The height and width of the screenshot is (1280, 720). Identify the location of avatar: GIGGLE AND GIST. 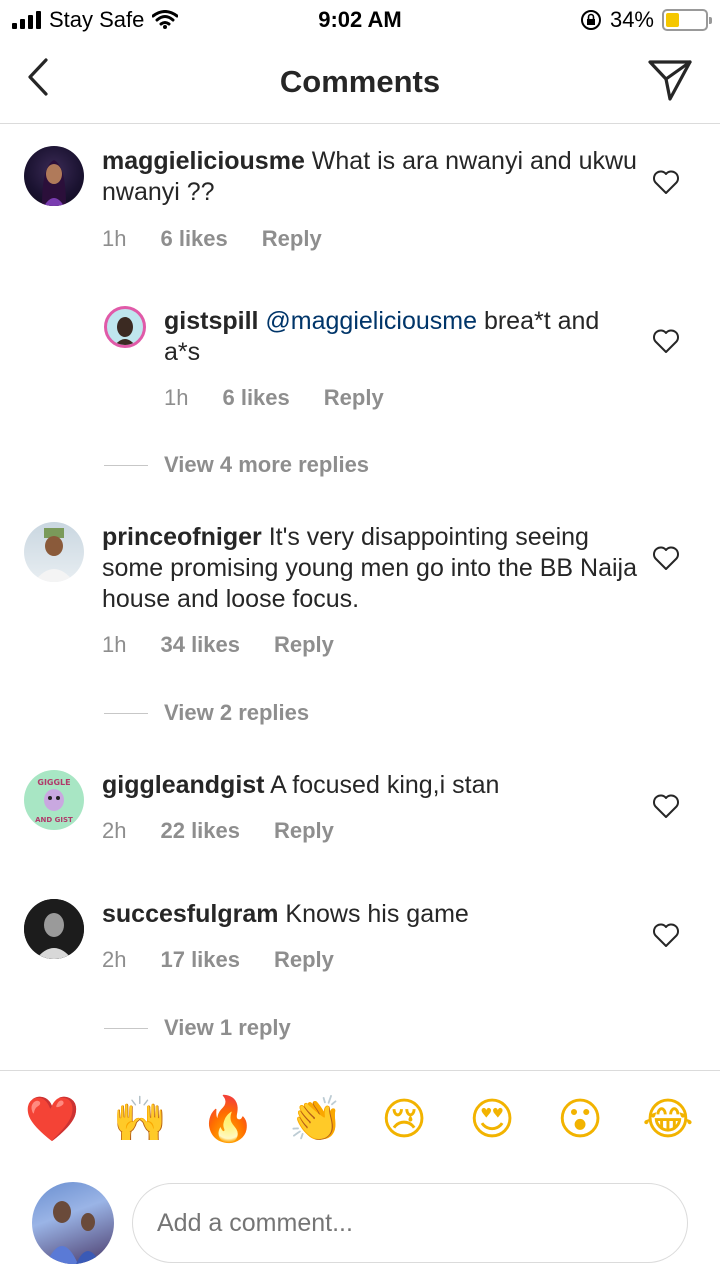
(54, 800).